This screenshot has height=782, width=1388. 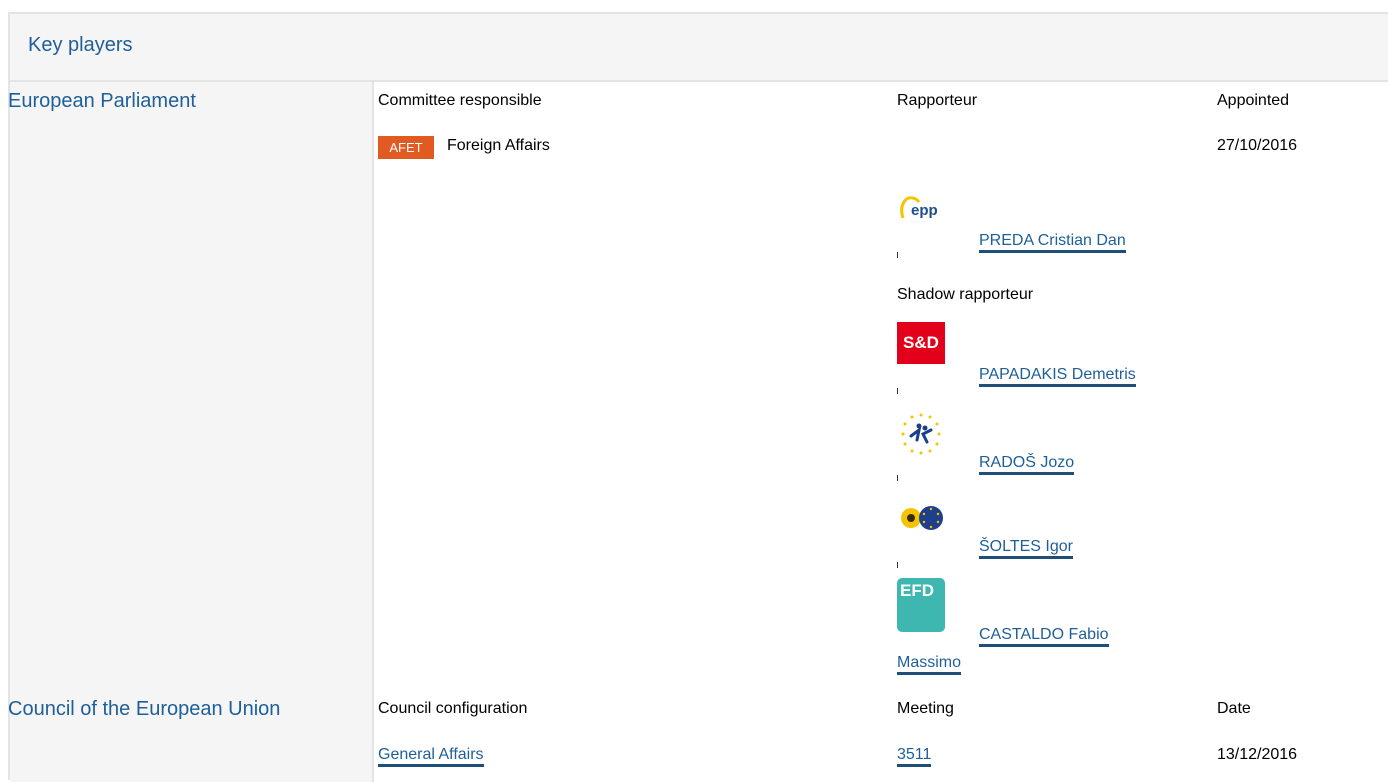 I want to click on council-configuration-link: General Affairs, so click(x=431, y=756).